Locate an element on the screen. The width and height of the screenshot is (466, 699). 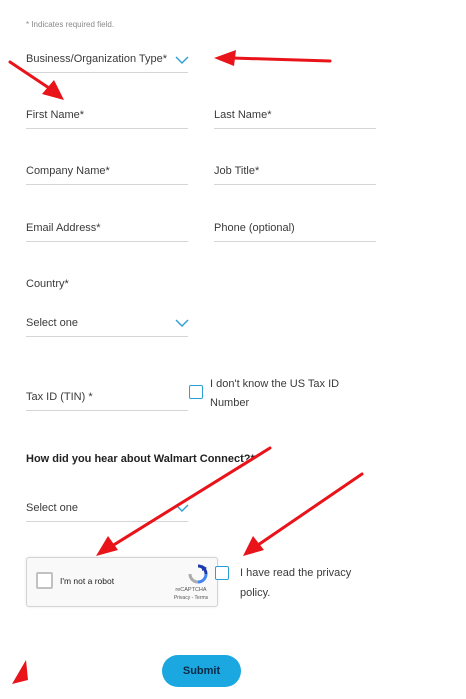
country-label: Country* is located at coordinates (47, 284).